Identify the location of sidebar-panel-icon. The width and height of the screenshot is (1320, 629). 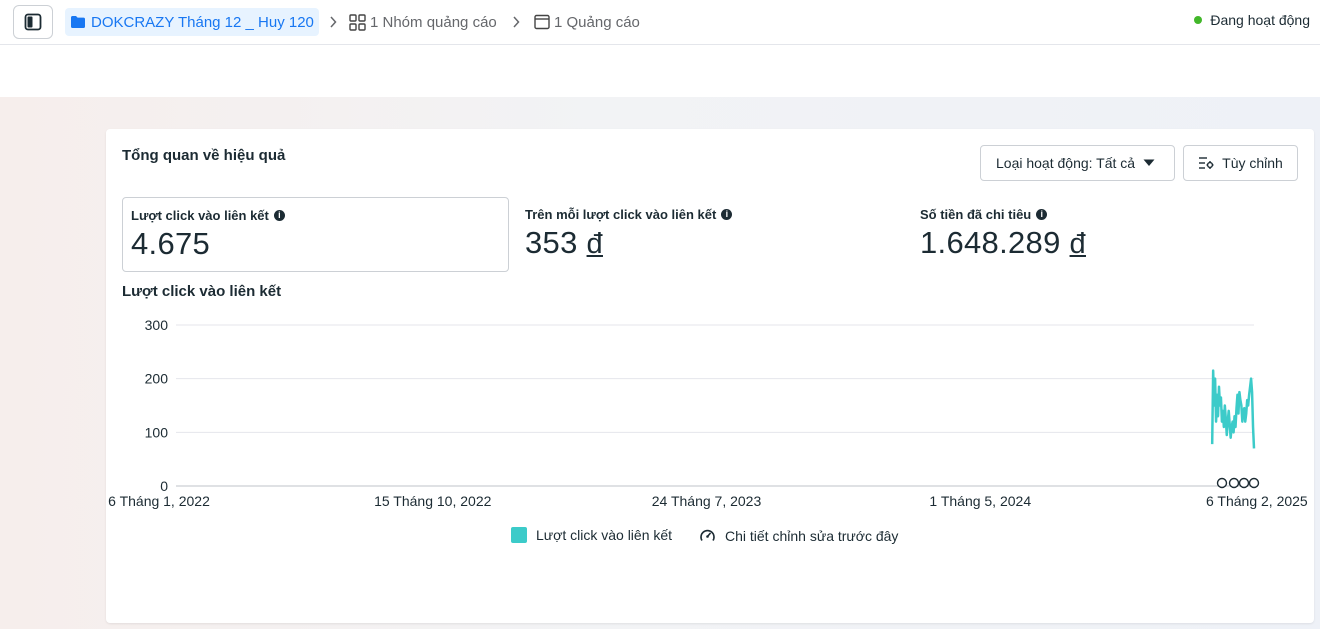
(33, 22).